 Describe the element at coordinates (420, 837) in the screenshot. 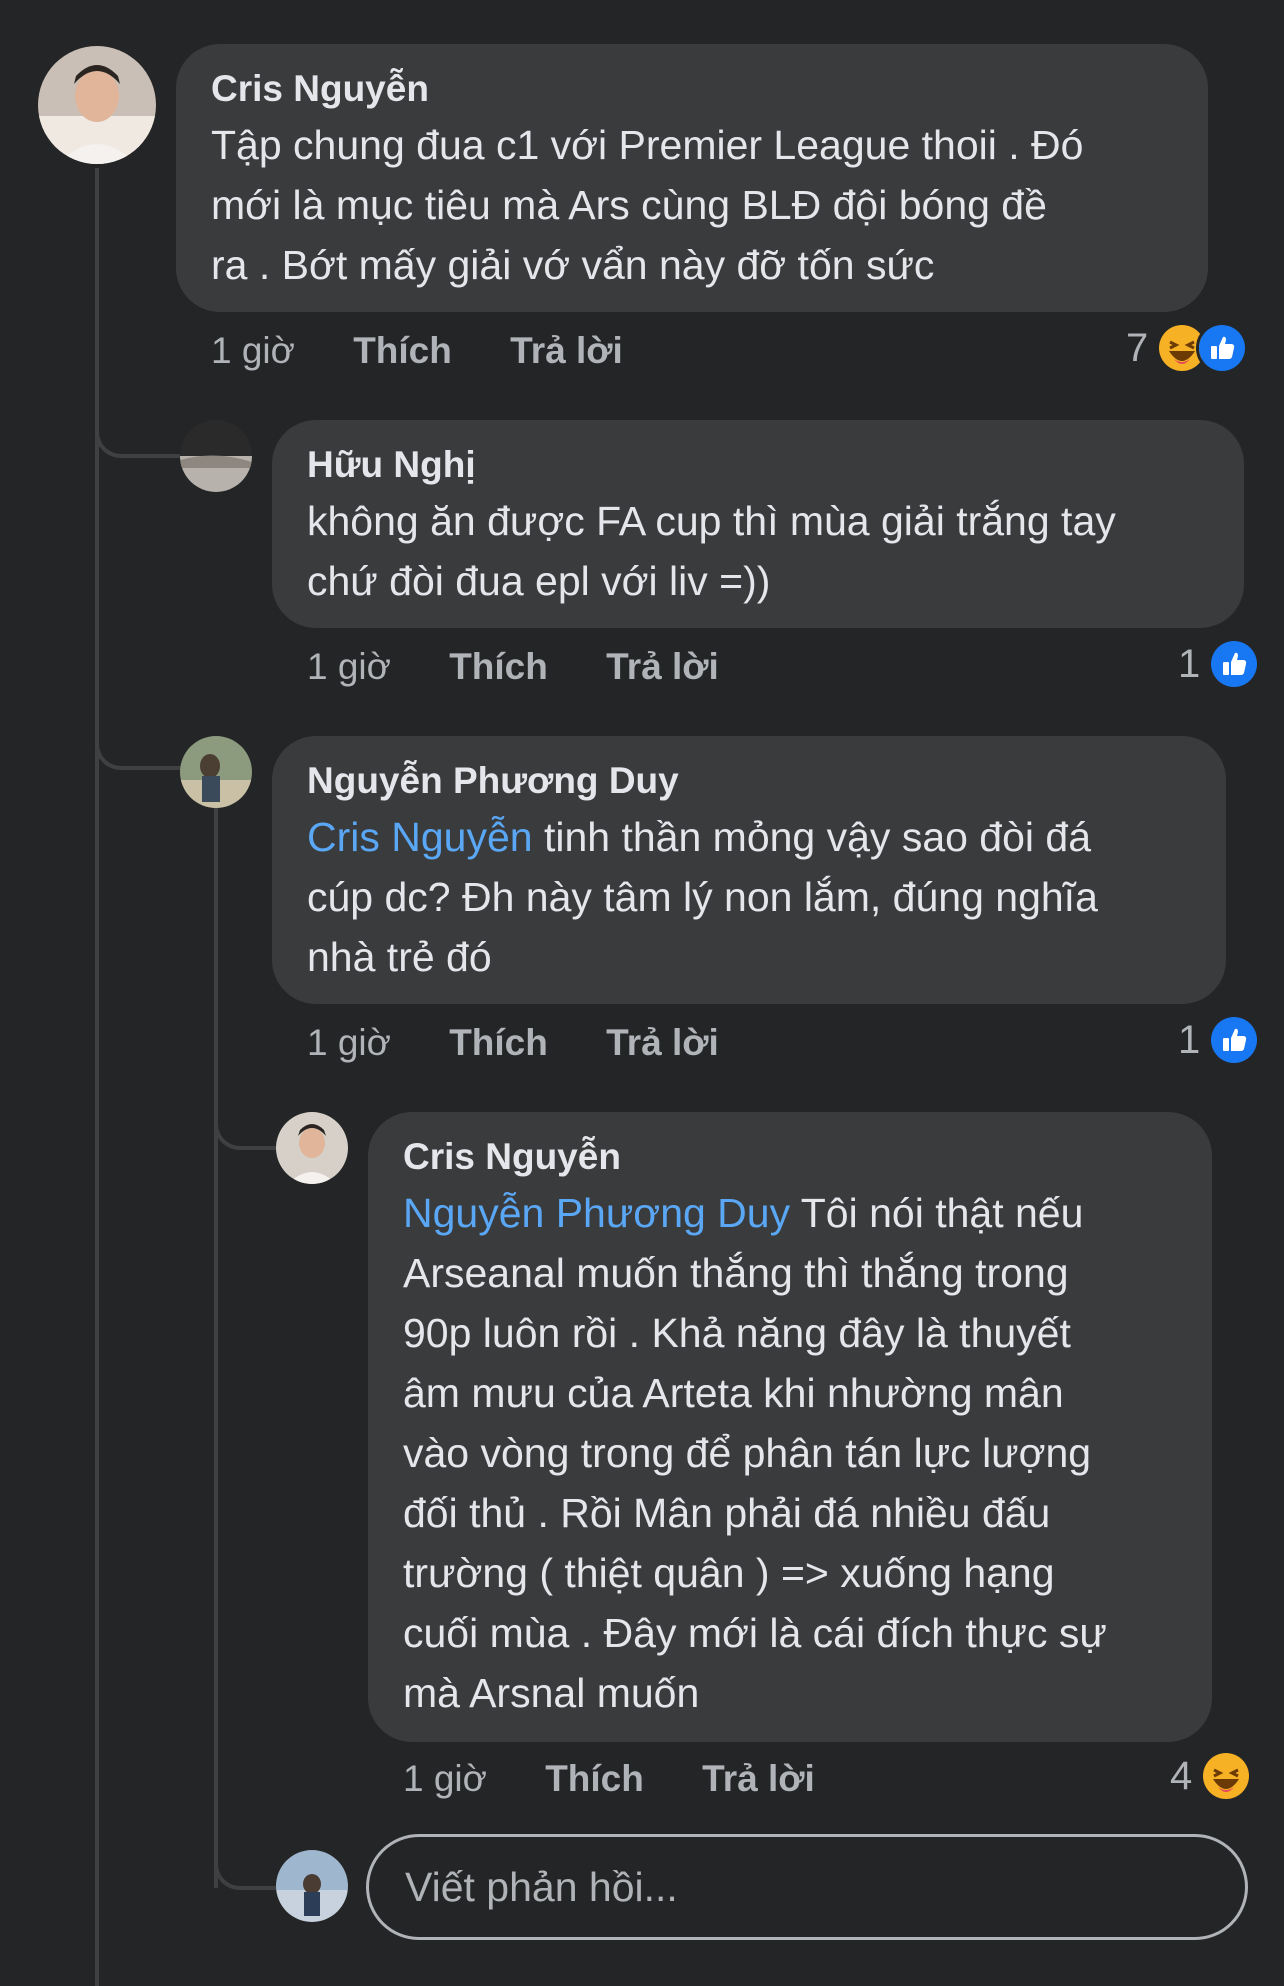

I see `mention-link: Cris Nguyễn` at that location.